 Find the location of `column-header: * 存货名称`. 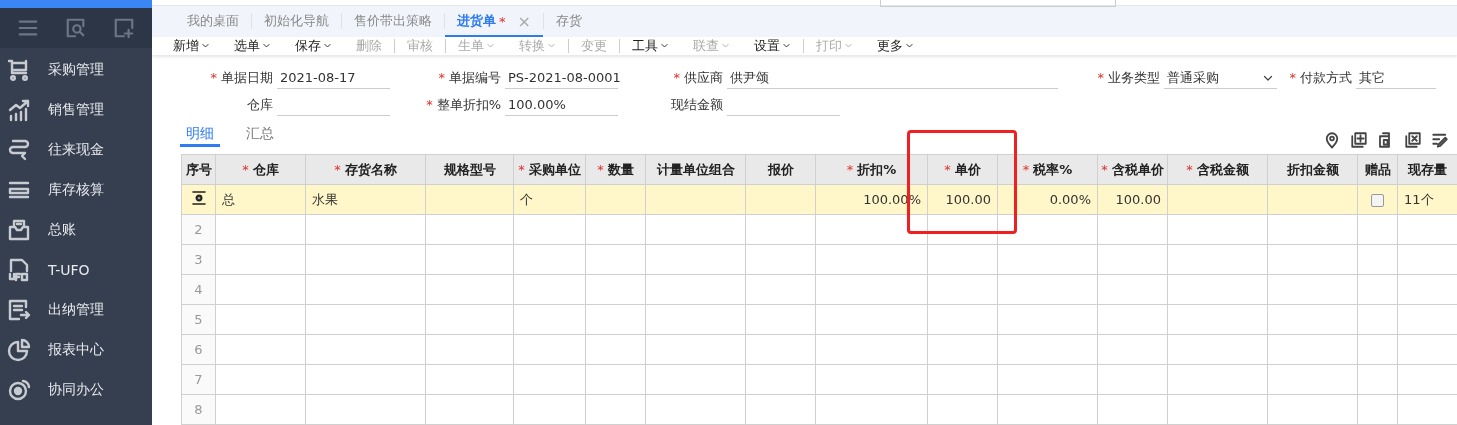

column-header: * 存货名称 is located at coordinates (365, 169).